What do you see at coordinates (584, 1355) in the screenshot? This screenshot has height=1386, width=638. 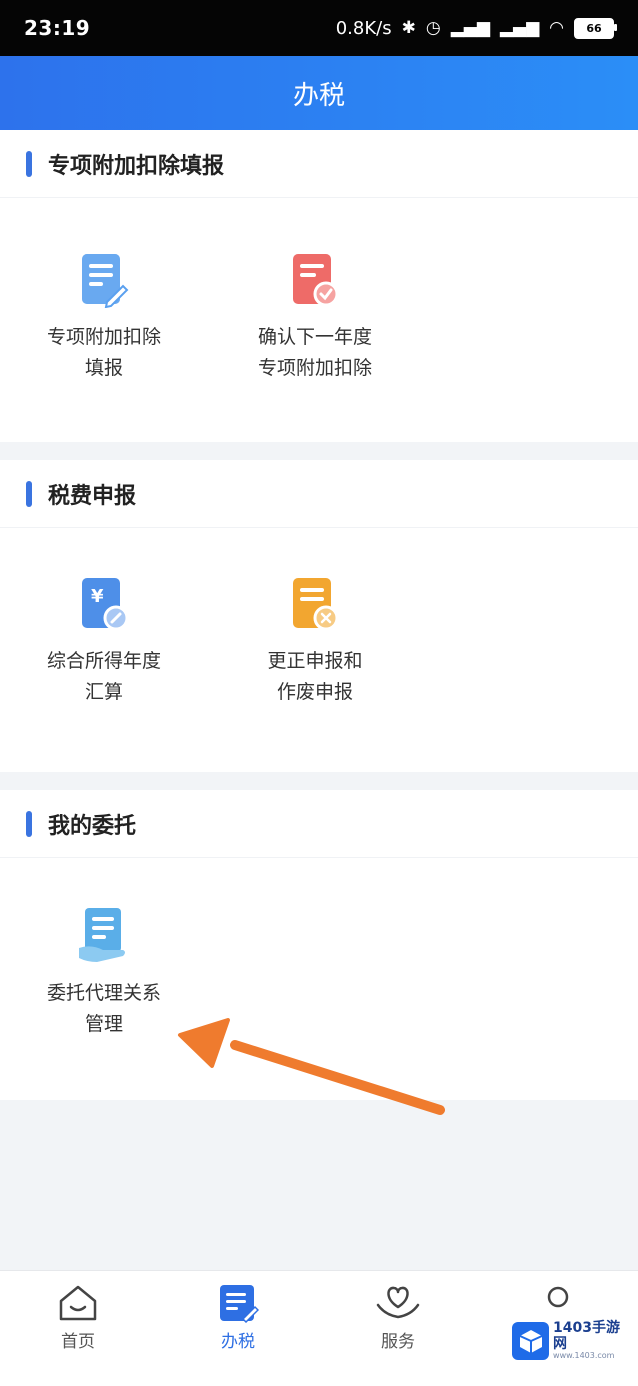 I see `watermark-sub: www.1403.com` at bounding box center [584, 1355].